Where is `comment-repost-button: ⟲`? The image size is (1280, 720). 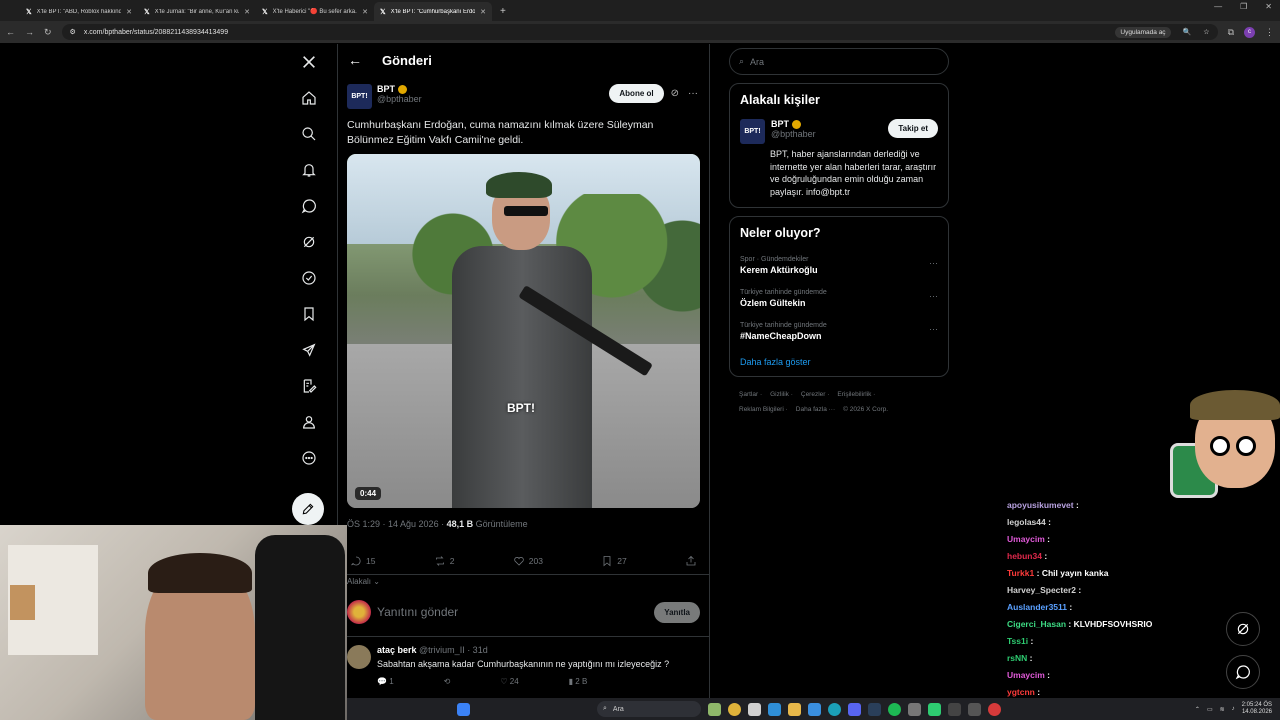 comment-repost-button: ⟲ is located at coordinates (447, 681).